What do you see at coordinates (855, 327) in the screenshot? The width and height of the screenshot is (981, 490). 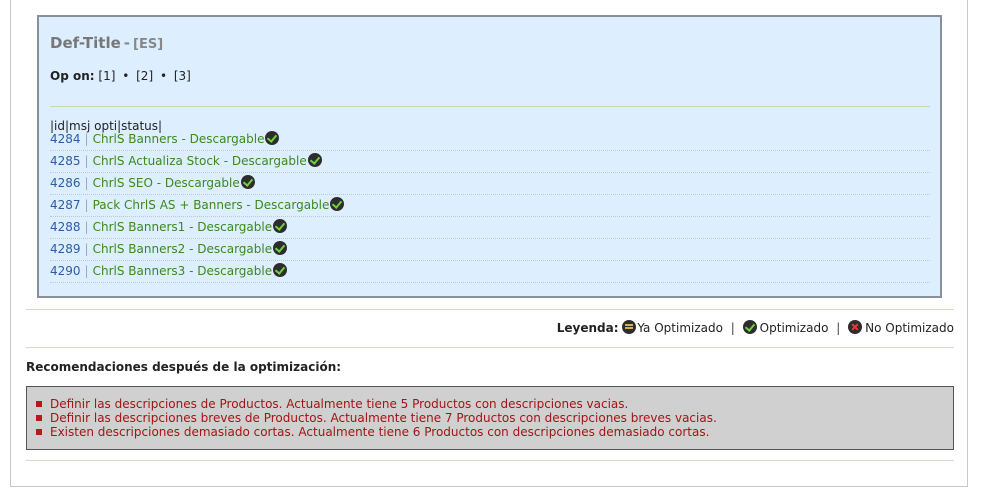 I see `cross-icon` at bounding box center [855, 327].